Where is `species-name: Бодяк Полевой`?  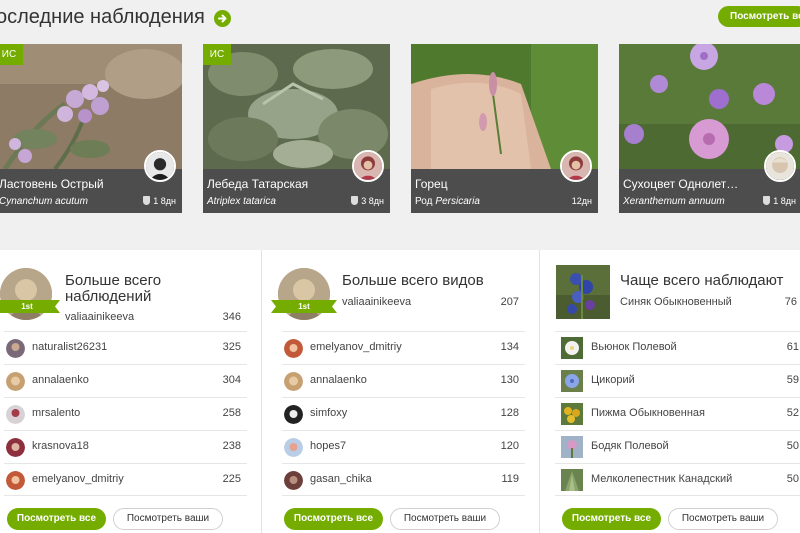
species-name: Бодяк Полевой is located at coordinates (630, 446).